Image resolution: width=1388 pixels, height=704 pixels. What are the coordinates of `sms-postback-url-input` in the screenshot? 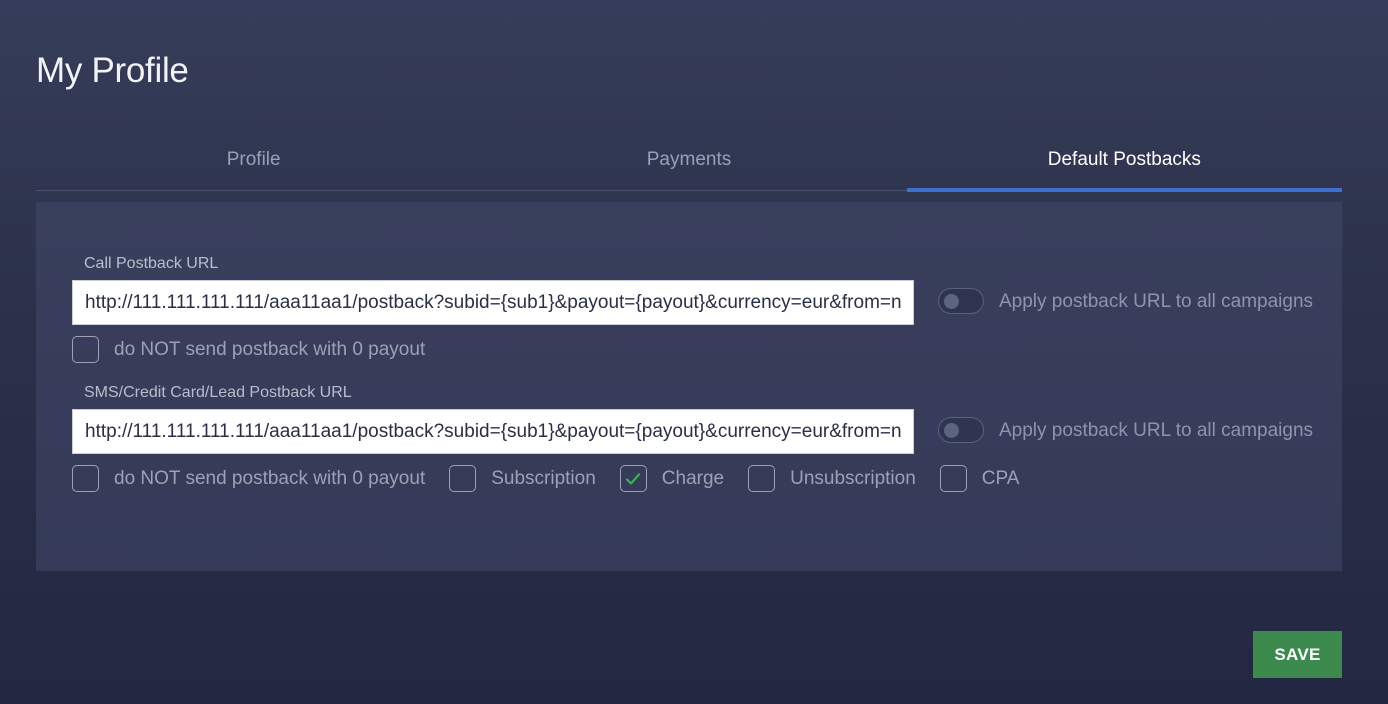 It's located at (493, 431).